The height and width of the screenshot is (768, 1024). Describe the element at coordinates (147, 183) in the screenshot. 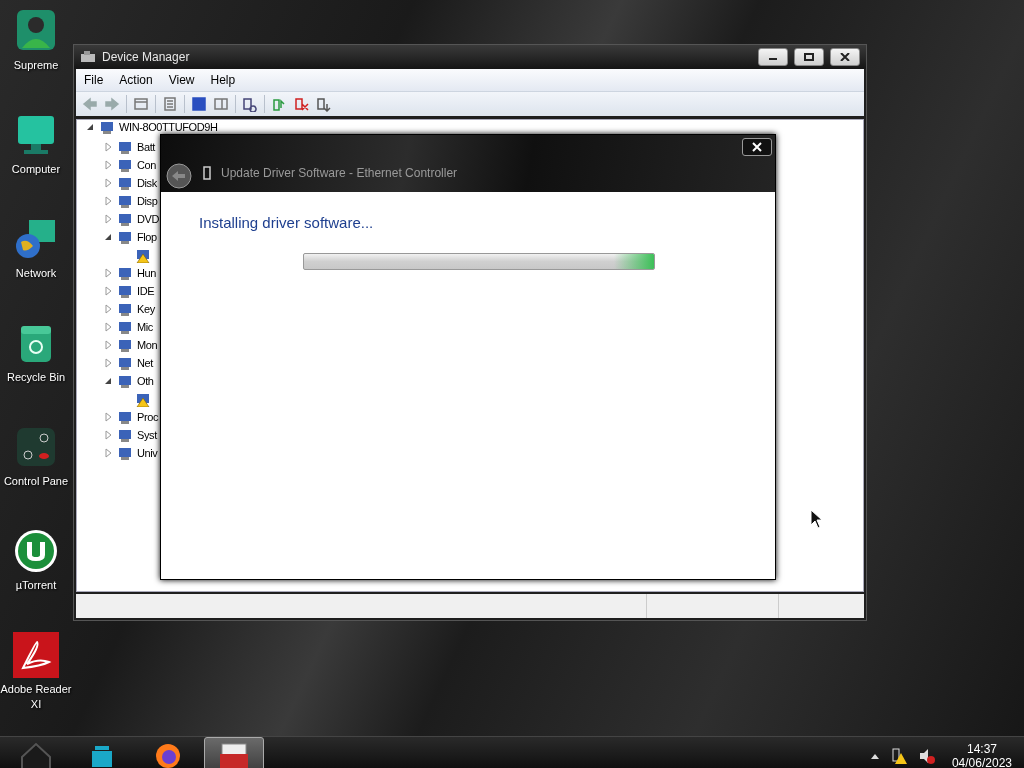

I see `tree-item: Disk` at that location.